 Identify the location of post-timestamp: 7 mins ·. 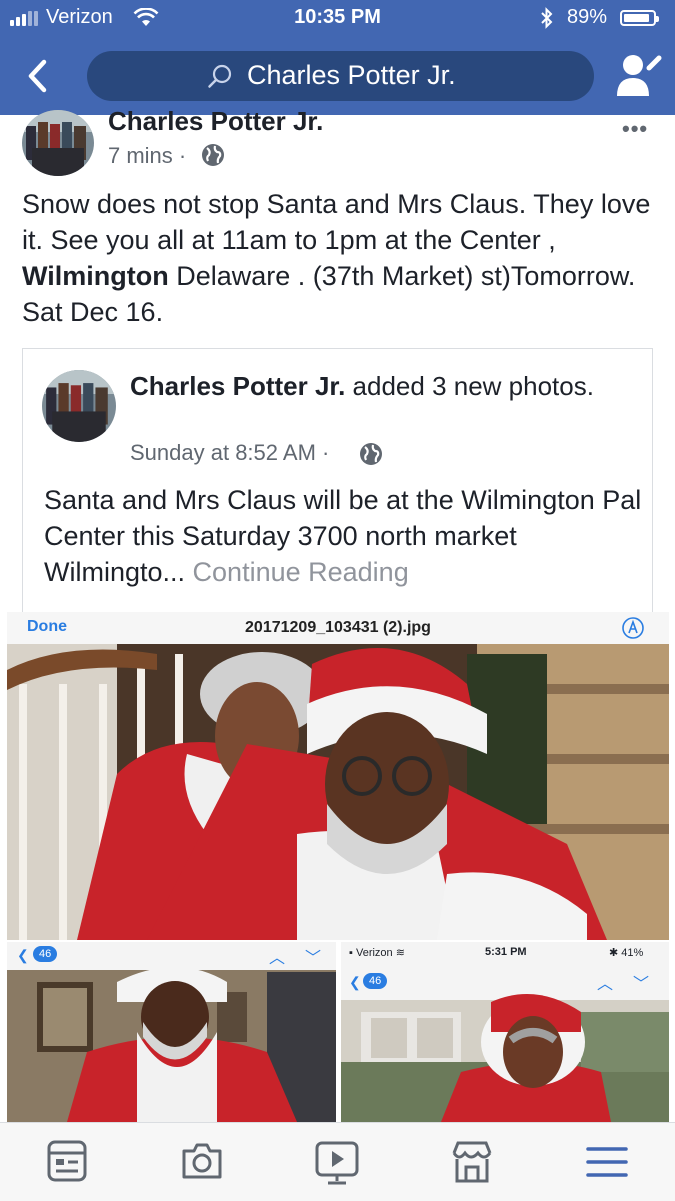
(147, 156).